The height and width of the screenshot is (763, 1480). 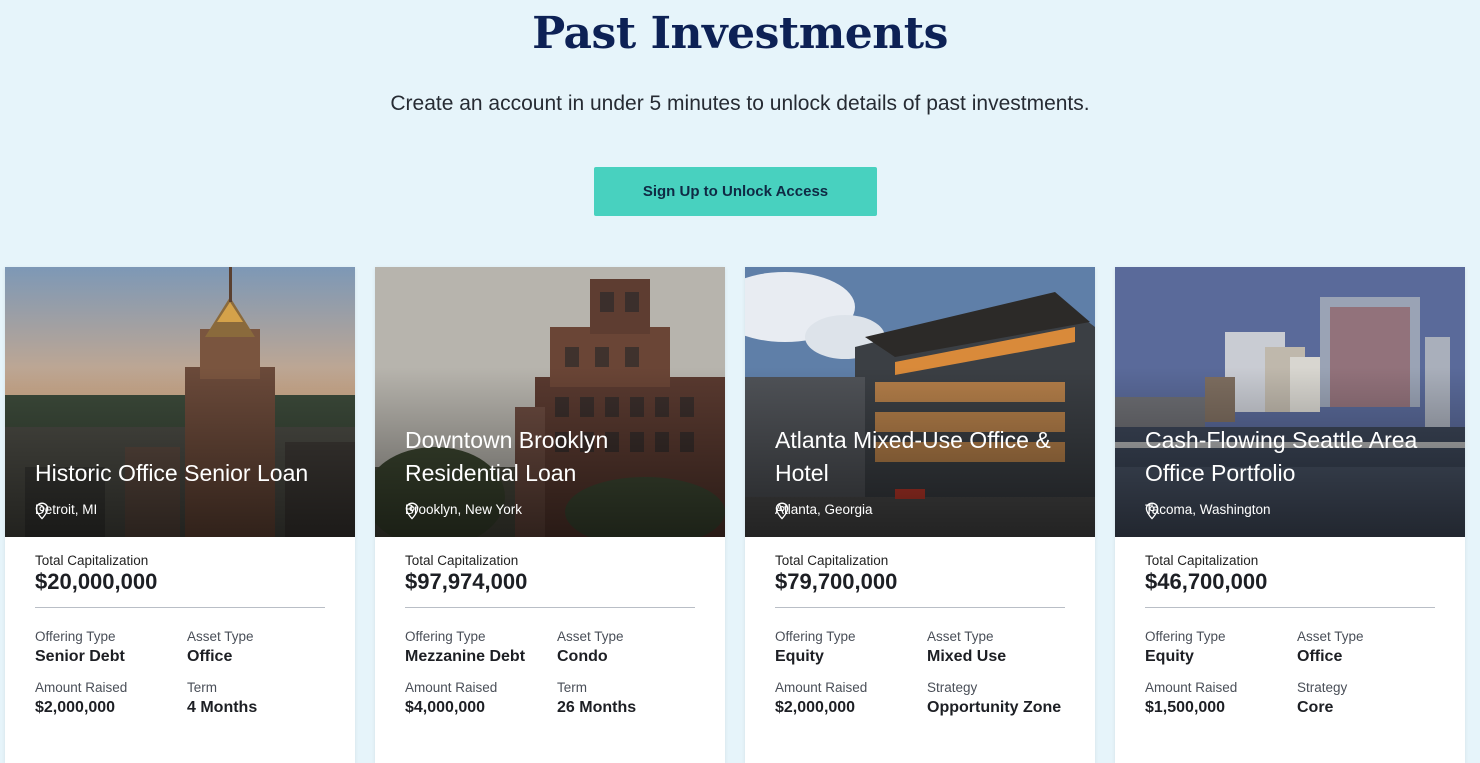 I want to click on offering-type-value: Senior Debt, so click(x=80, y=656).